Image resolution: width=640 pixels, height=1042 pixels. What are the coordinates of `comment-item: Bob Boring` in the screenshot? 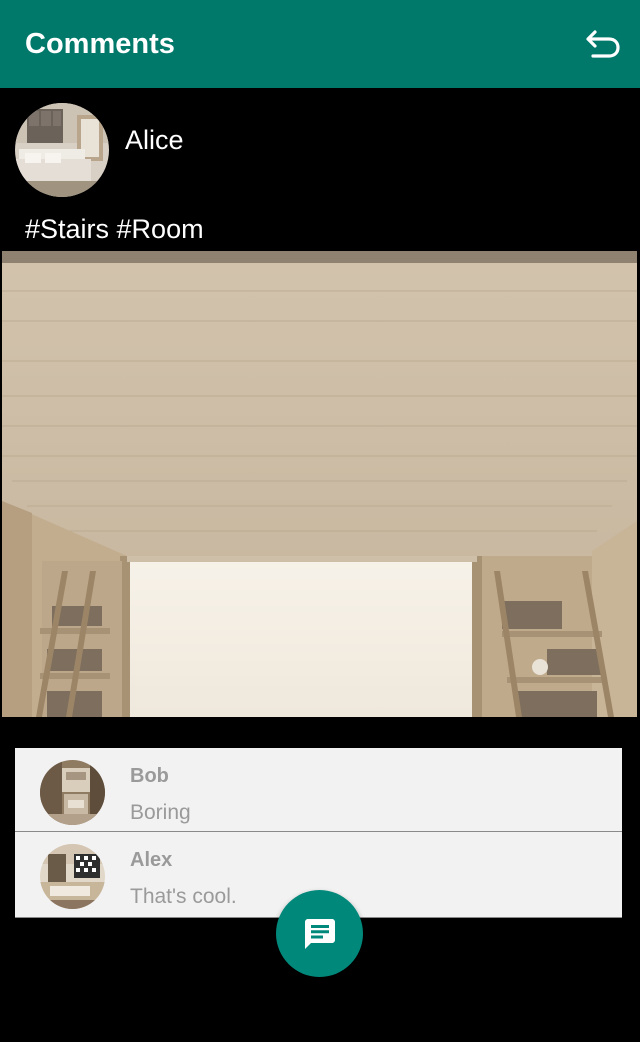 It's located at (318, 790).